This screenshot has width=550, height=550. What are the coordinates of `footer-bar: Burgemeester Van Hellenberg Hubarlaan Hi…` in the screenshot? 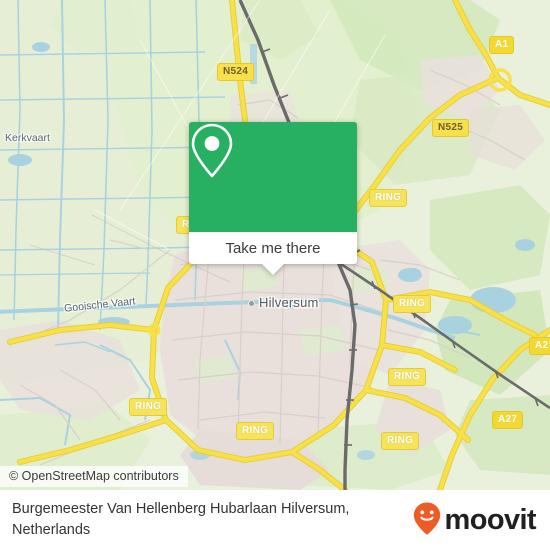 It's located at (275, 520).